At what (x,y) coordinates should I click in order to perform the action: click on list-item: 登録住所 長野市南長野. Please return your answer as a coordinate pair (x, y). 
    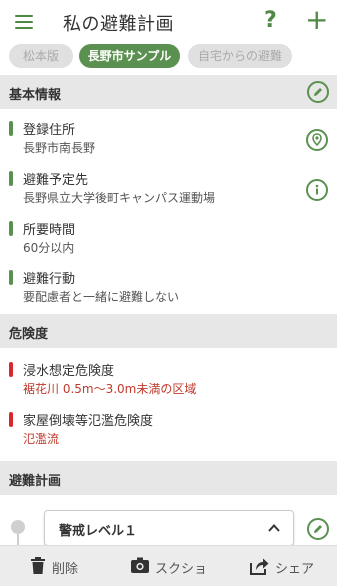
    Looking at the image, I should click on (168, 141).